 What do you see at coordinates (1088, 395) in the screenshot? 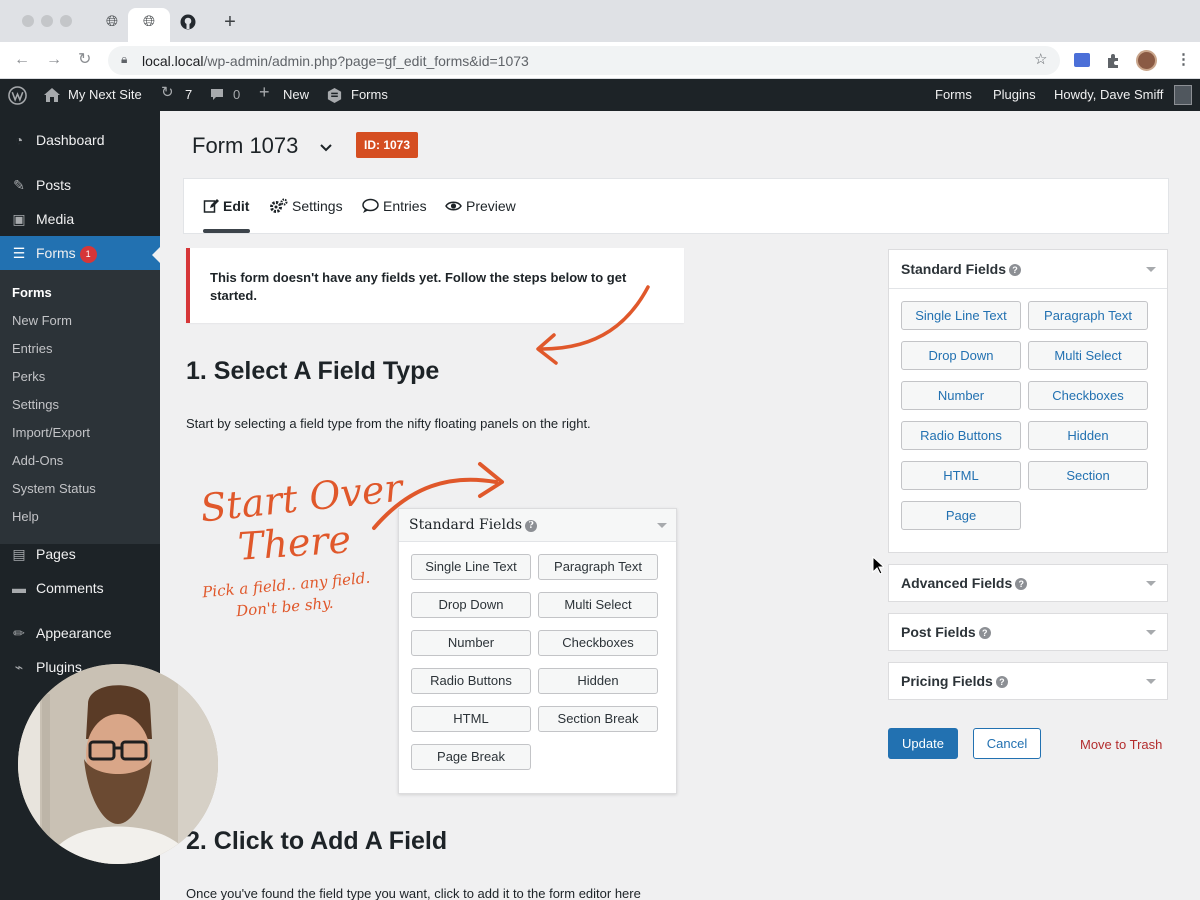
I see `field-checkboxes: Checkboxes` at bounding box center [1088, 395].